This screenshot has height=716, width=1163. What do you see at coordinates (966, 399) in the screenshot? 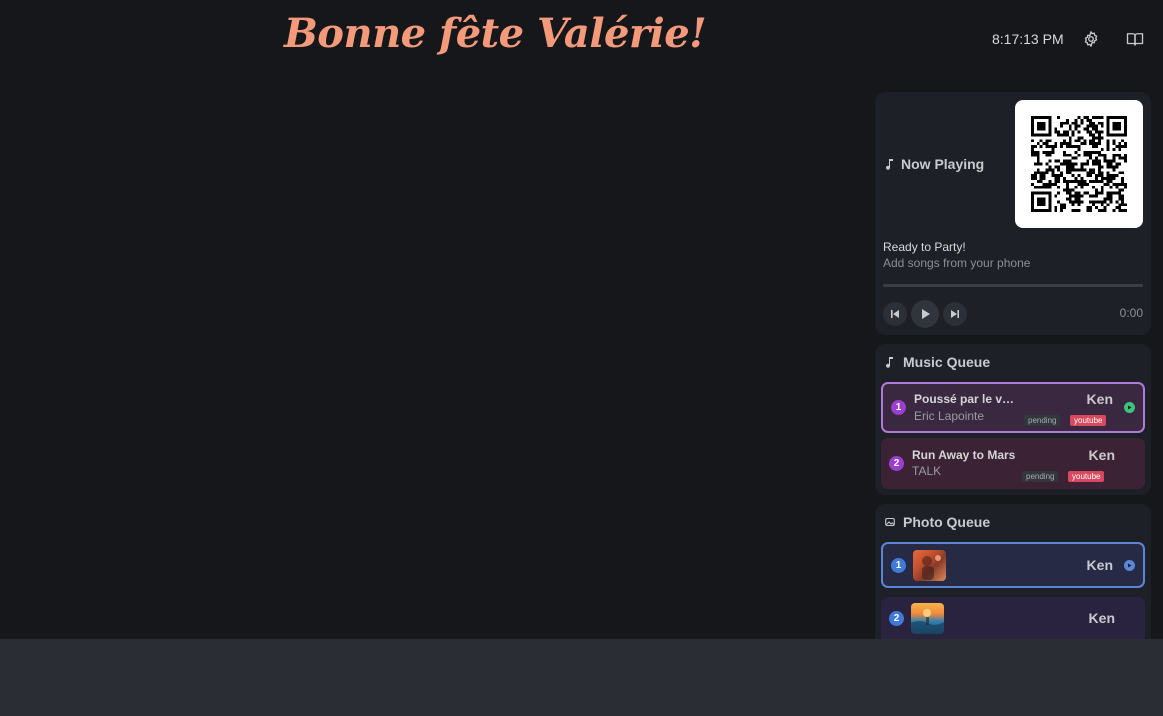
I see `song-title: Poussé par le vent` at bounding box center [966, 399].